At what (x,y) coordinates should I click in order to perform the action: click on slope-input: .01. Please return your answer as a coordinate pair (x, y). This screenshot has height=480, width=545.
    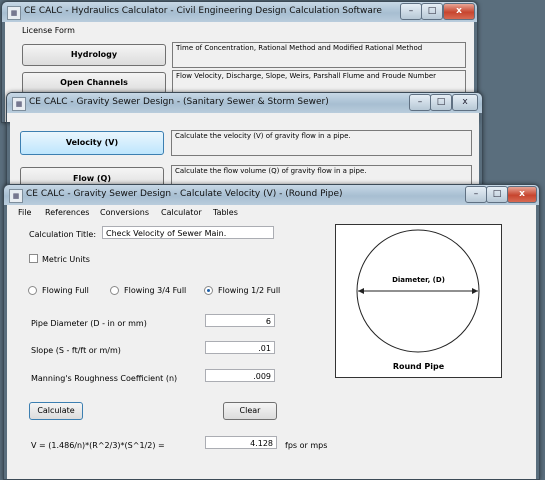
    Looking at the image, I should click on (240, 347).